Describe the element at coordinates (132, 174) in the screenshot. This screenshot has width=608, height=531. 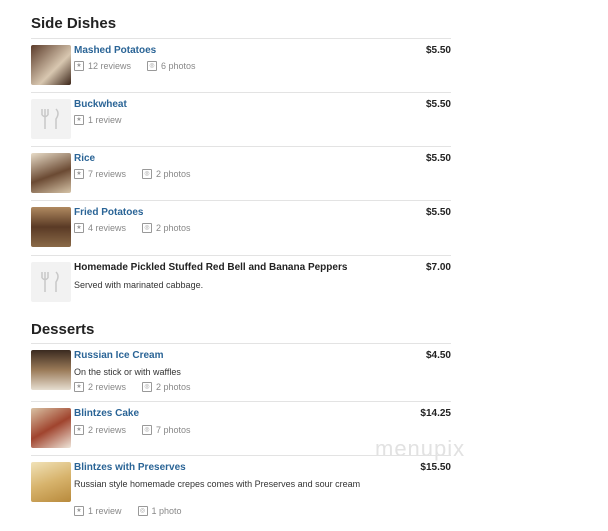
I see `item-meta: ★ 7 reviews ◎ 2 photos` at that location.